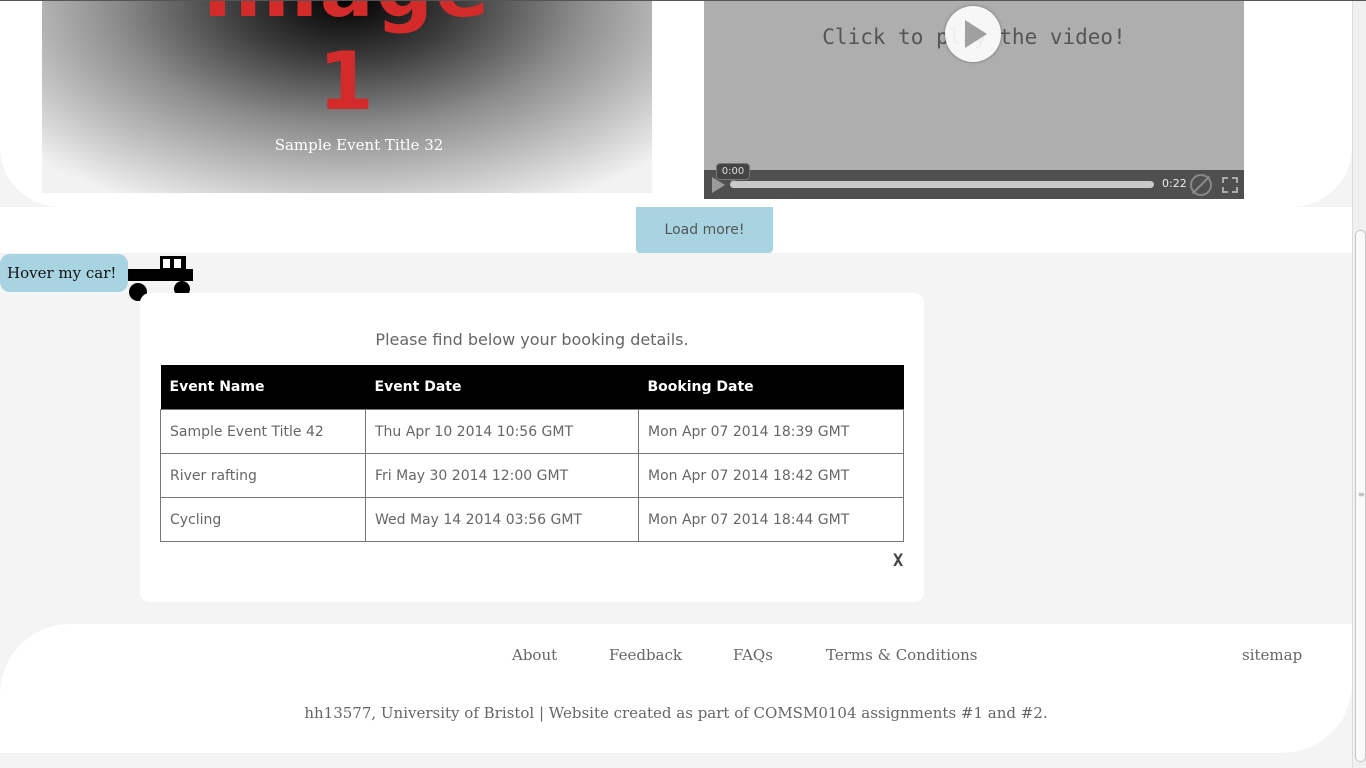 The image size is (1366, 768). I want to click on scrollbar: ≡, so click(1359, 384).